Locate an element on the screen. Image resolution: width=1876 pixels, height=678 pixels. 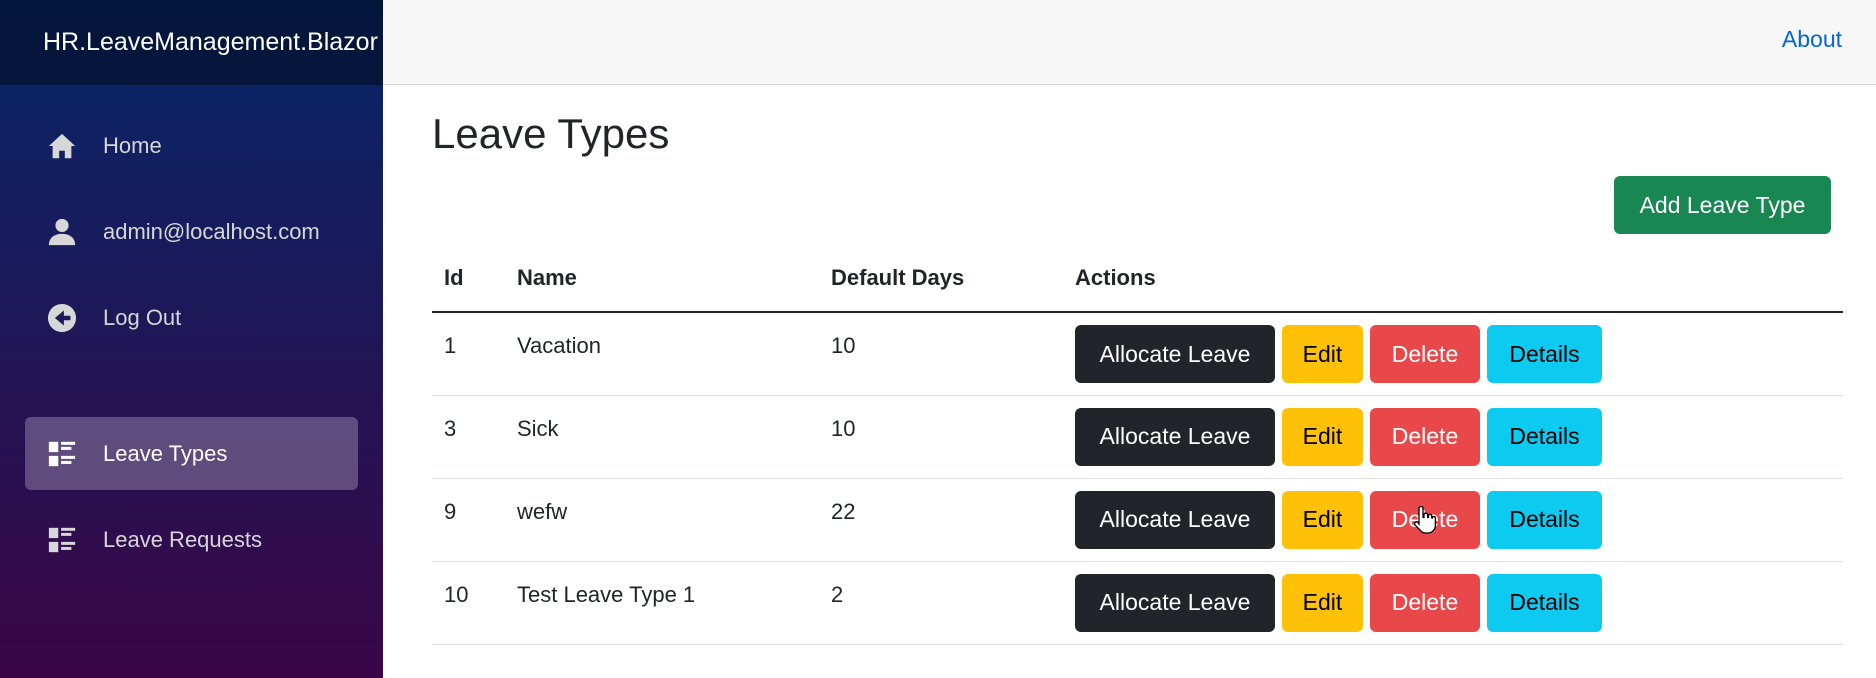
home-icon is located at coordinates (62, 146).